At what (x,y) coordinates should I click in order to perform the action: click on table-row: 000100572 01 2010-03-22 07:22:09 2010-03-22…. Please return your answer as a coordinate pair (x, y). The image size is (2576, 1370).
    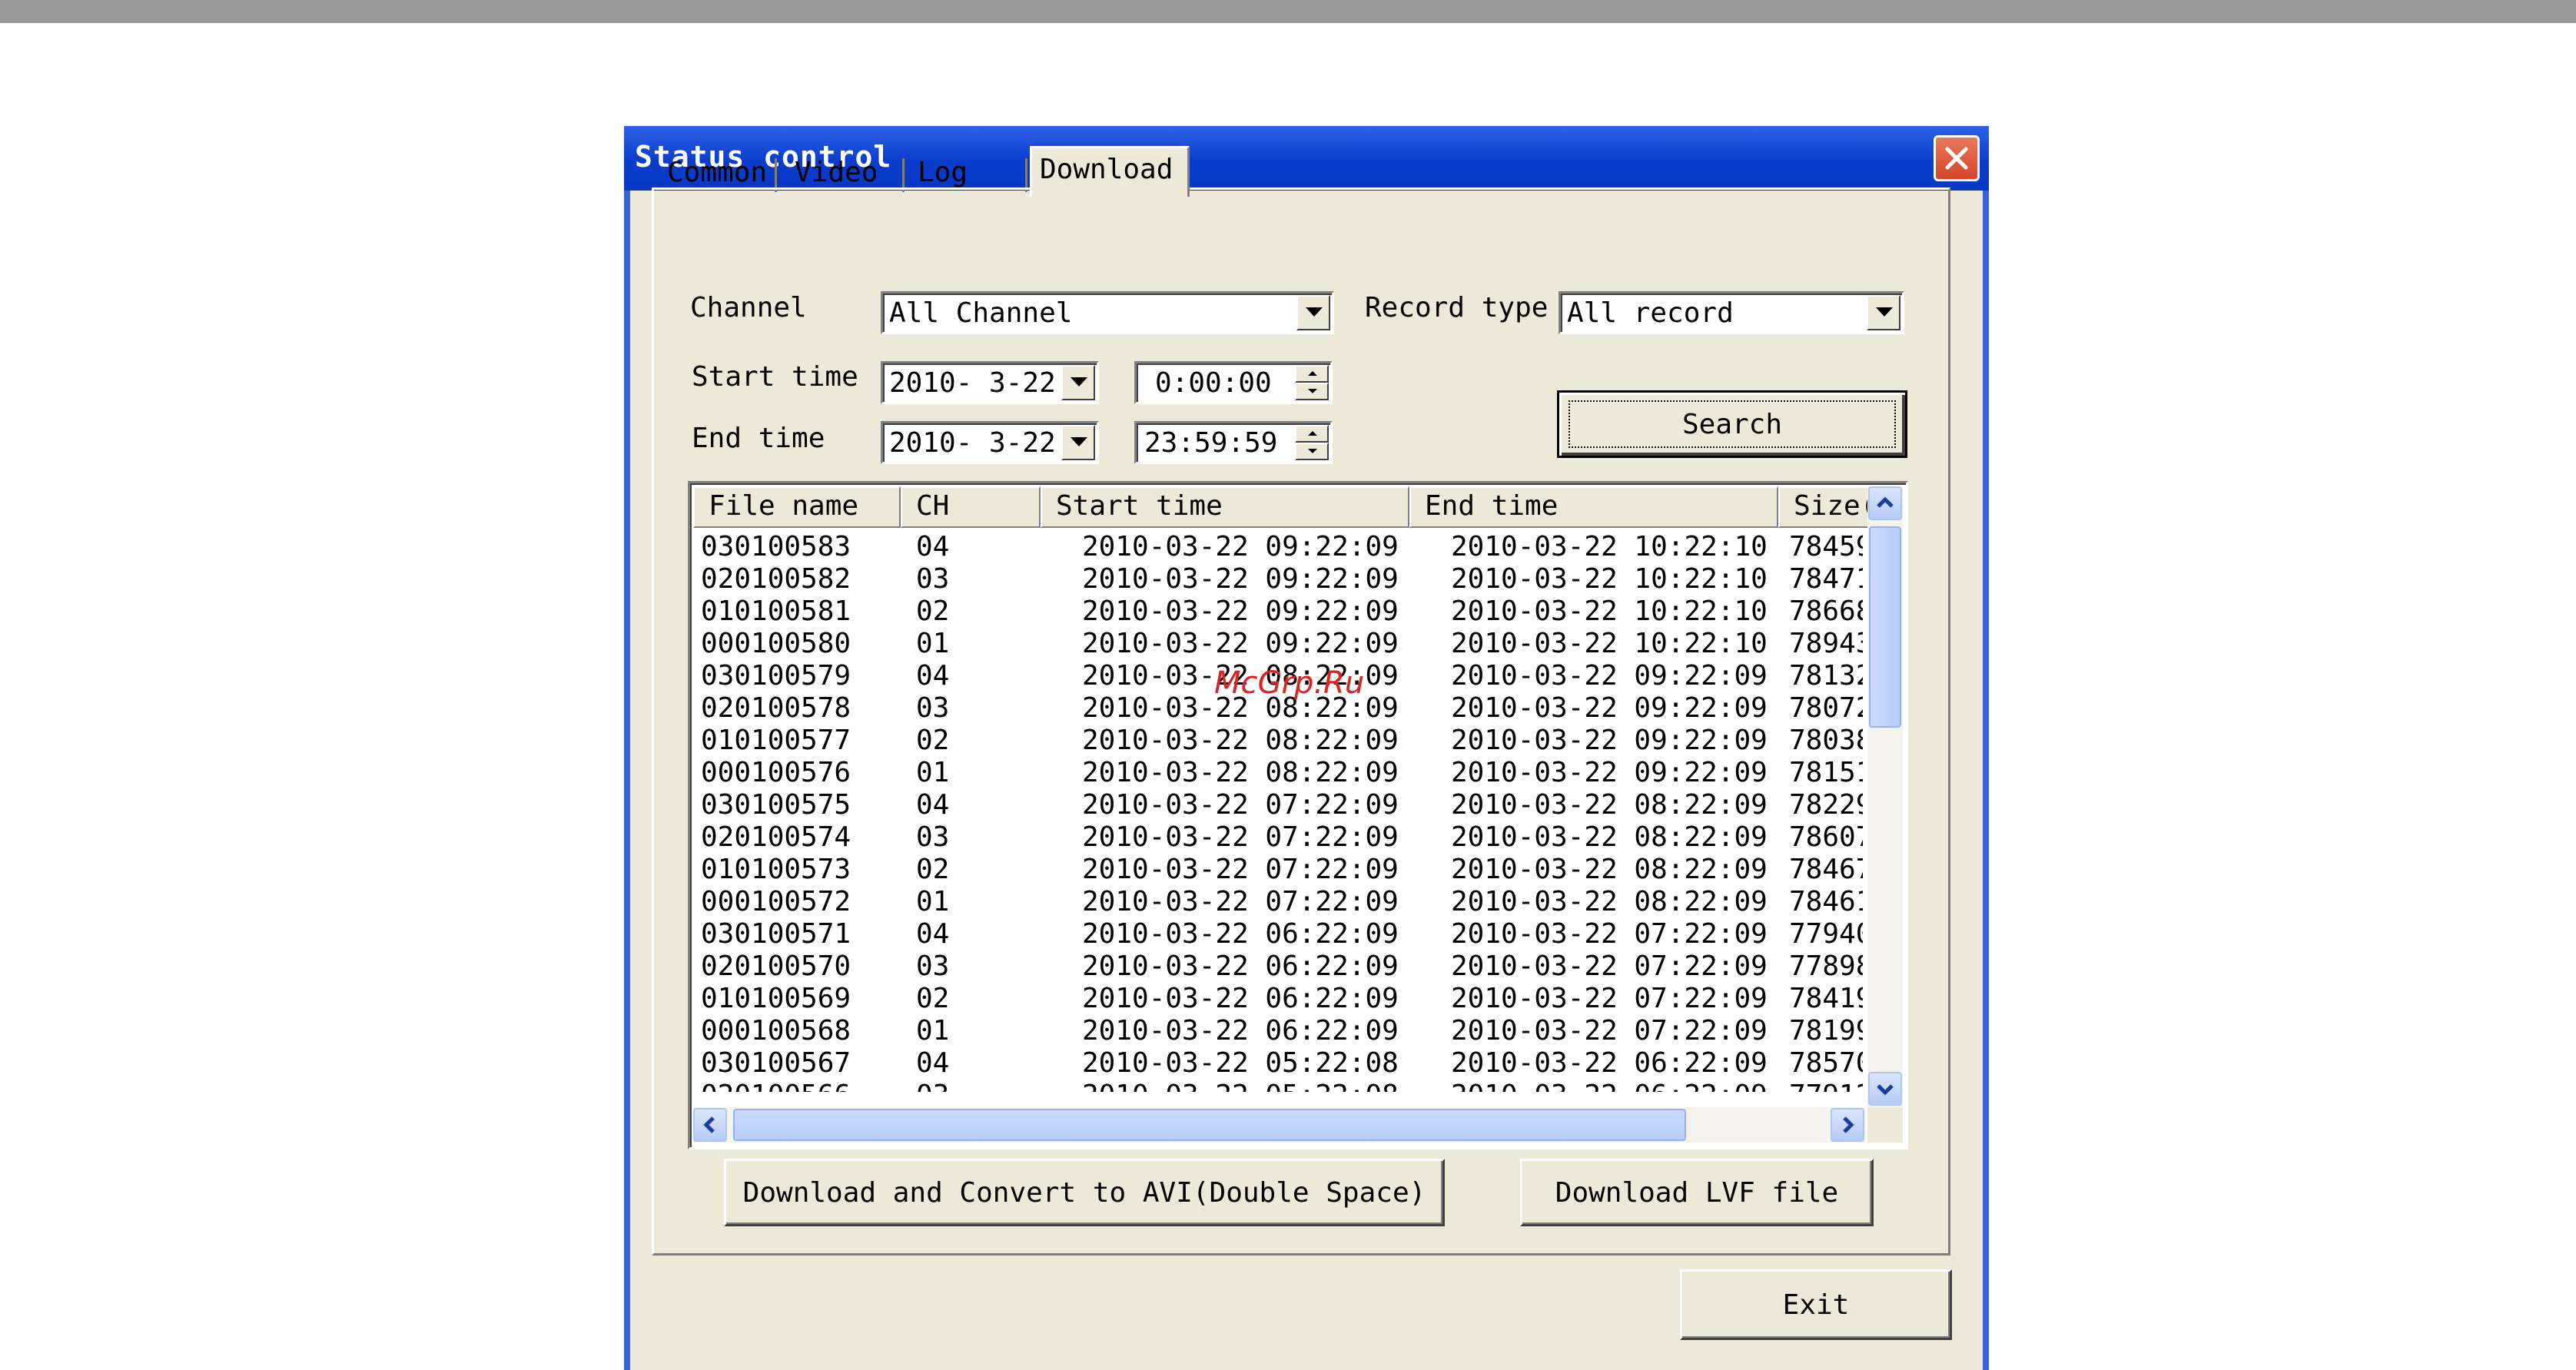
    Looking at the image, I should click on (1282, 902).